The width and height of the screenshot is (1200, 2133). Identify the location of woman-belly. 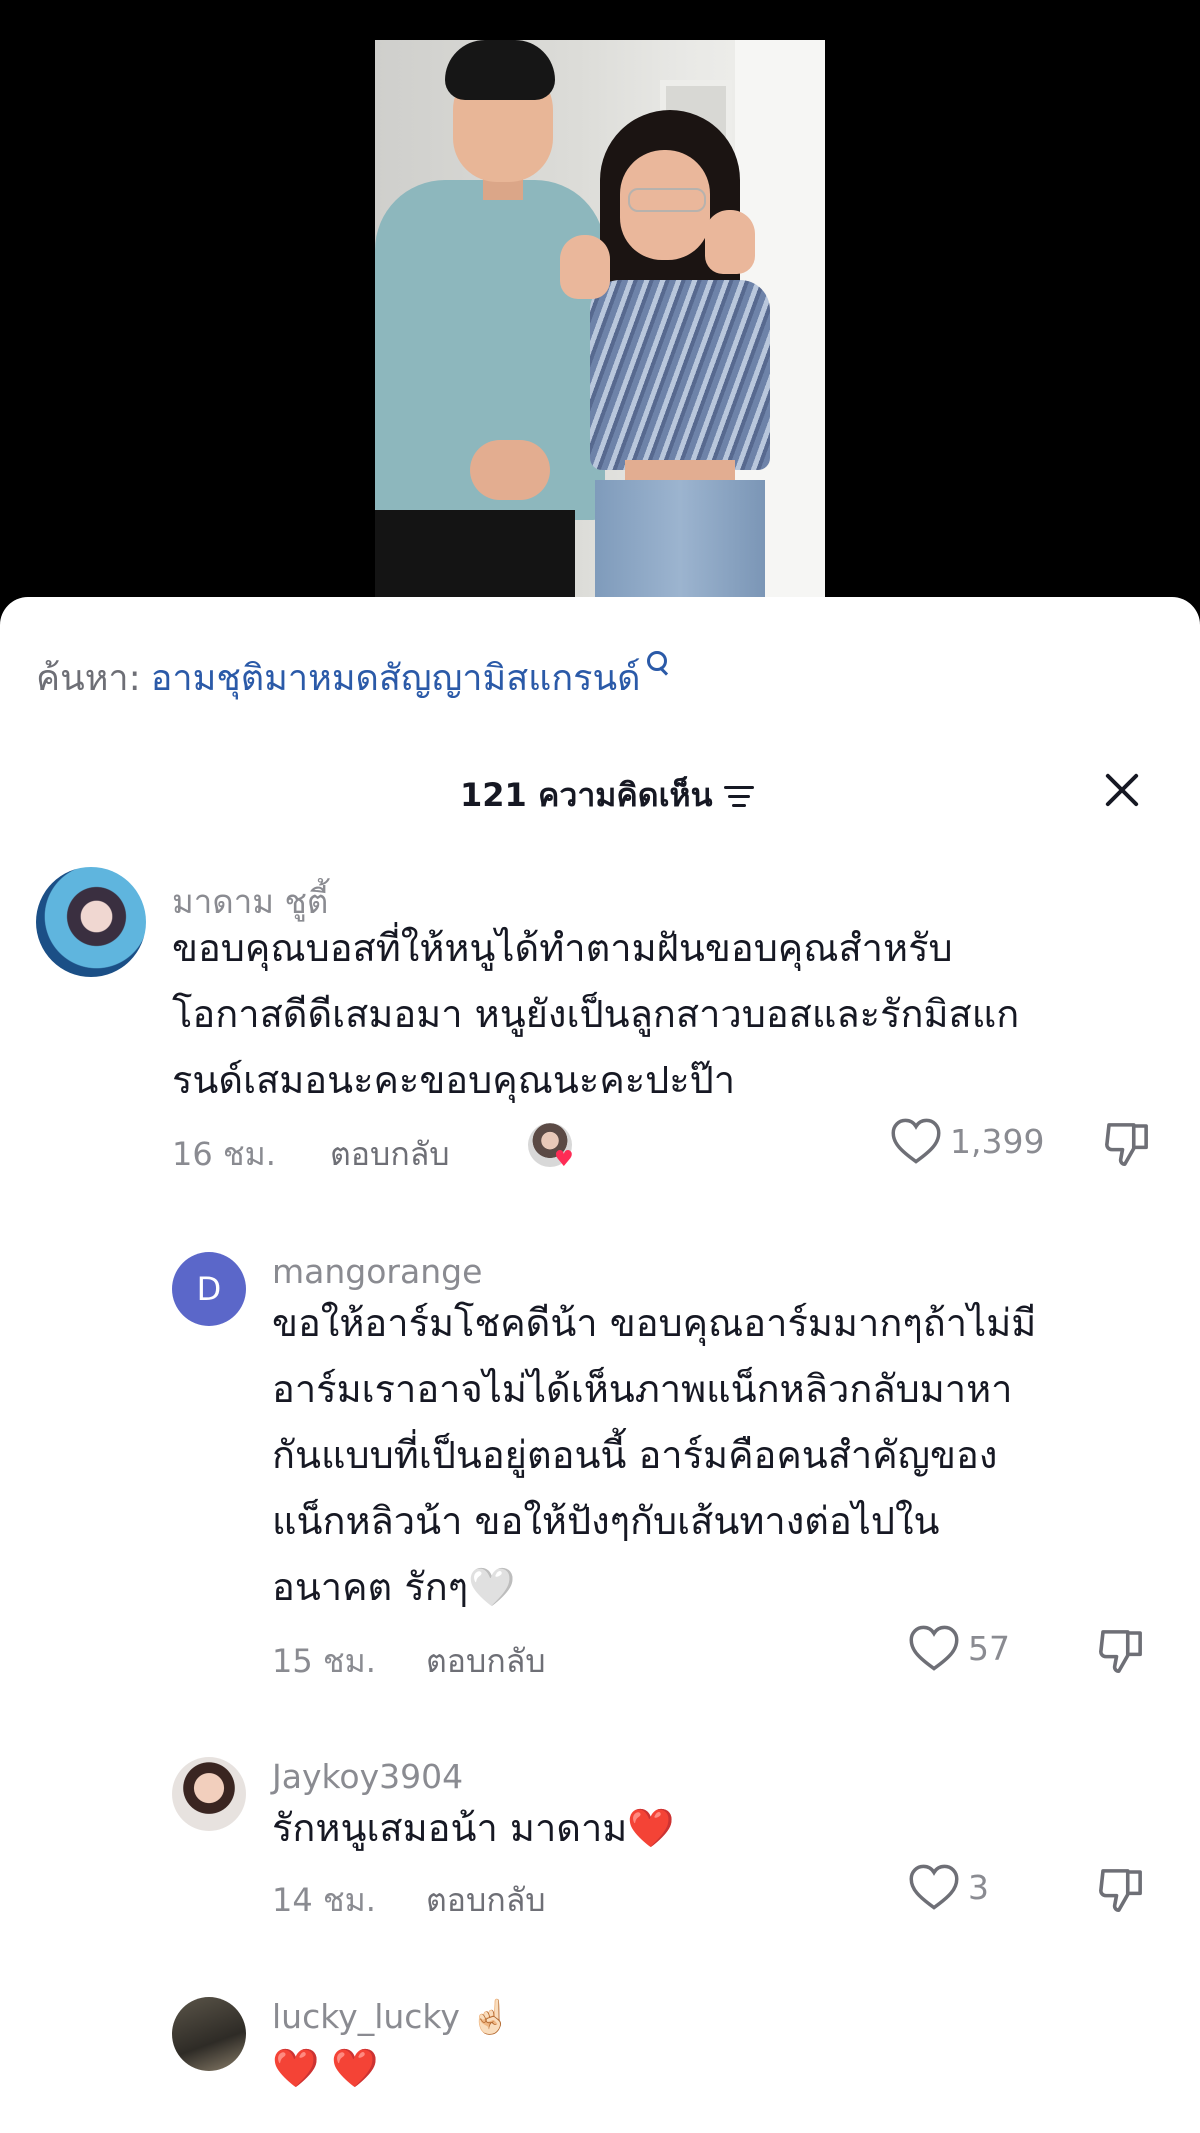
(680, 471).